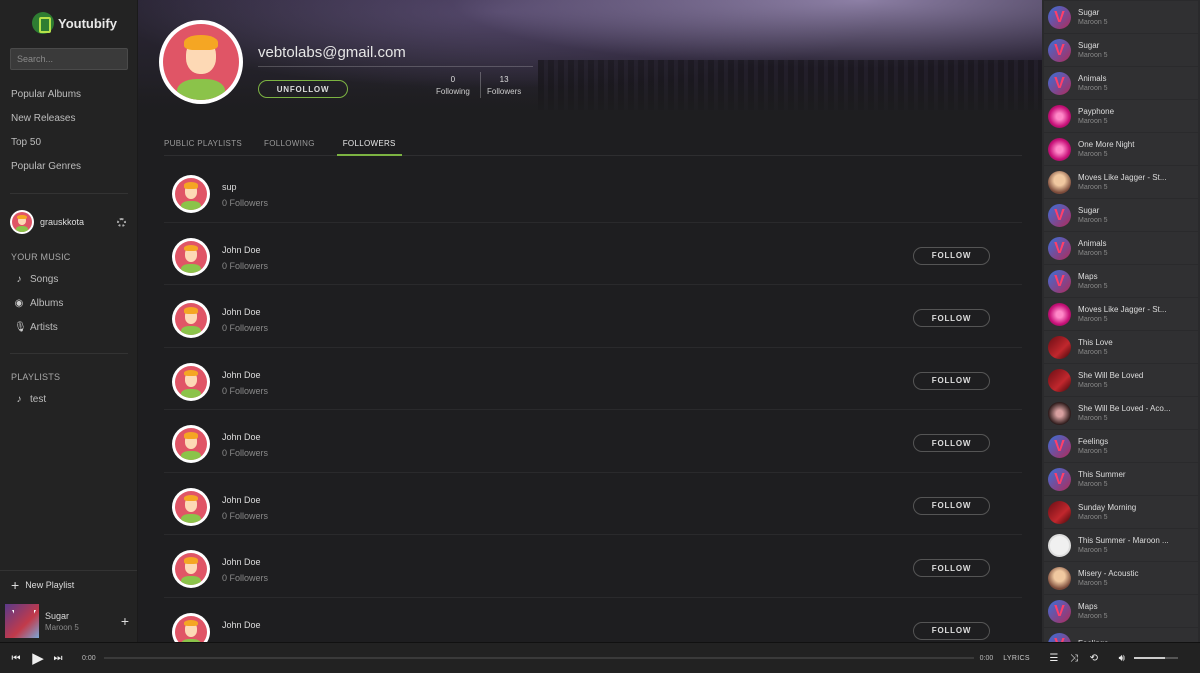  Describe the element at coordinates (1094, 658) in the screenshot. I see `repeat-icon: ⟲` at that location.